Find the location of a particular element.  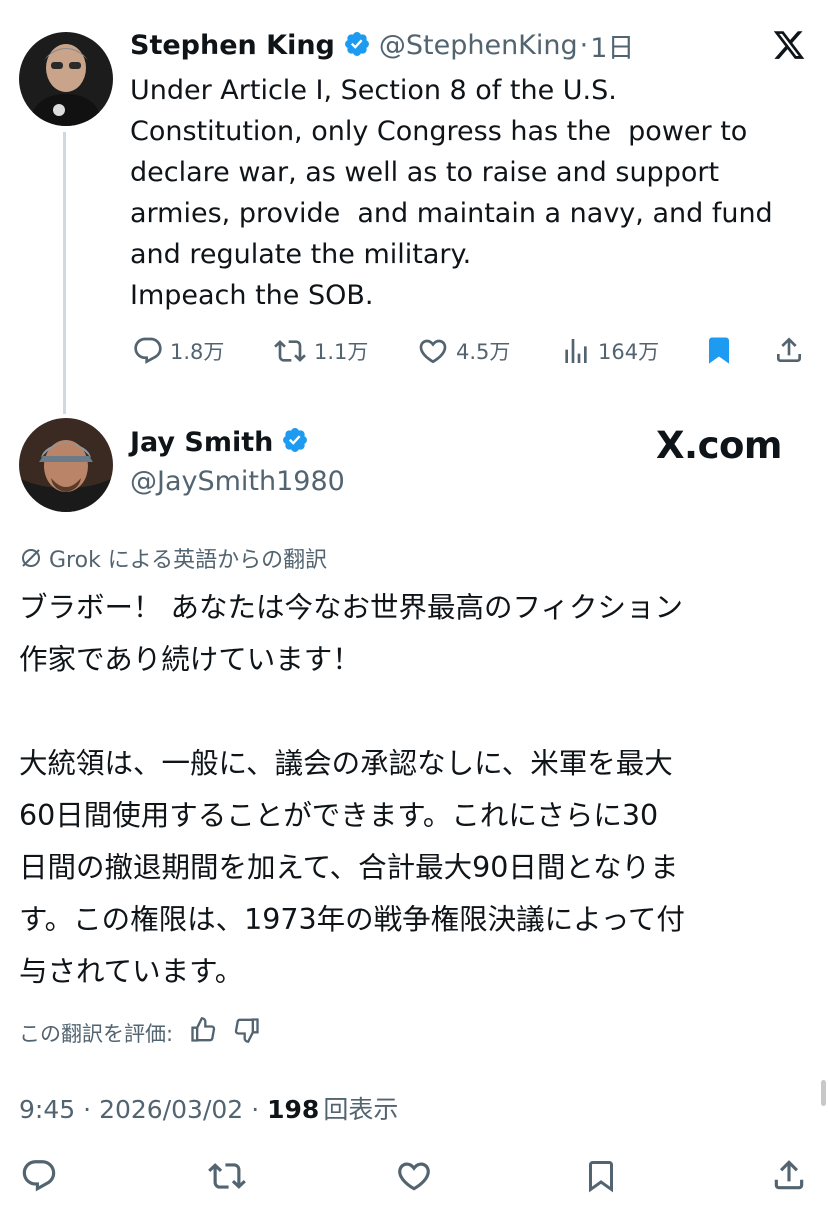

reply-tweet-header: Jay Smith is located at coordinates (219, 442).